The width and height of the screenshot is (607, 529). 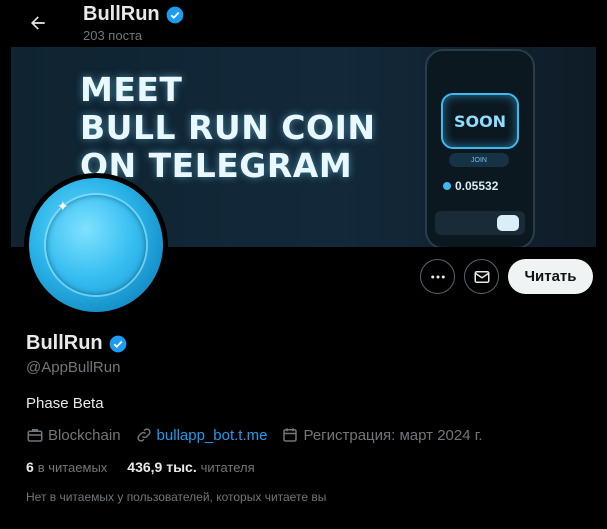 I want to click on category-item: Blockchain, so click(x=73, y=435).